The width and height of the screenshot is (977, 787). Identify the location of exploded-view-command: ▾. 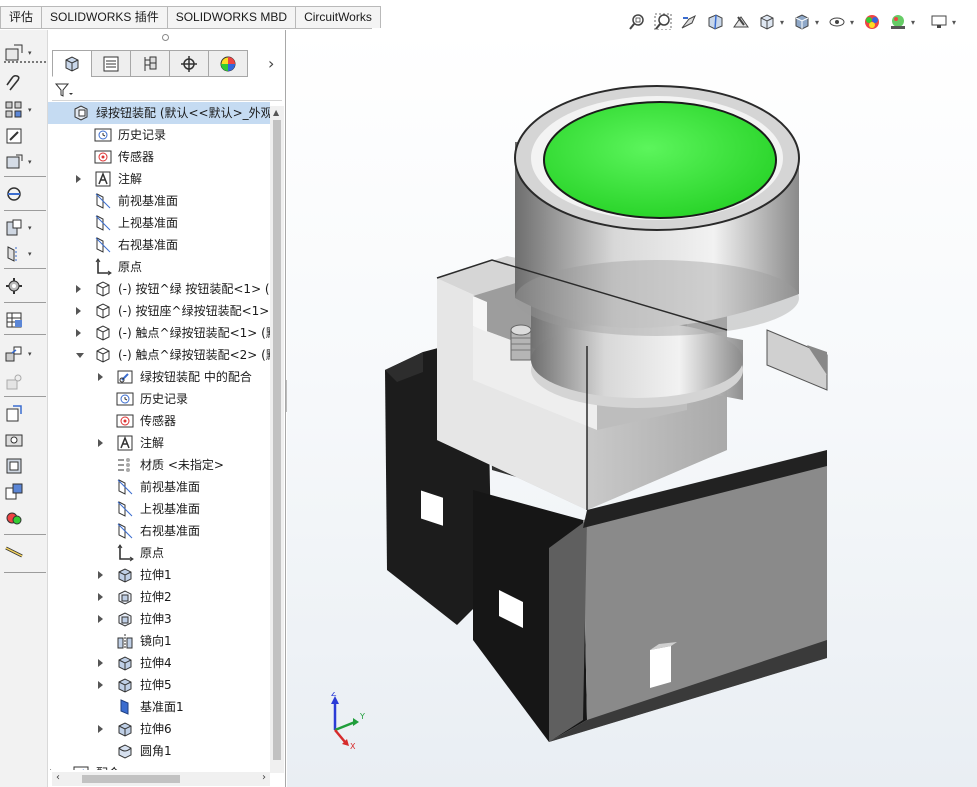
(24, 354).